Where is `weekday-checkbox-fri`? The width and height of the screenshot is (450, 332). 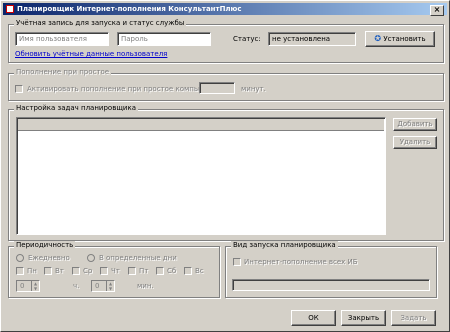 weekday-checkbox-fri is located at coordinates (132, 271).